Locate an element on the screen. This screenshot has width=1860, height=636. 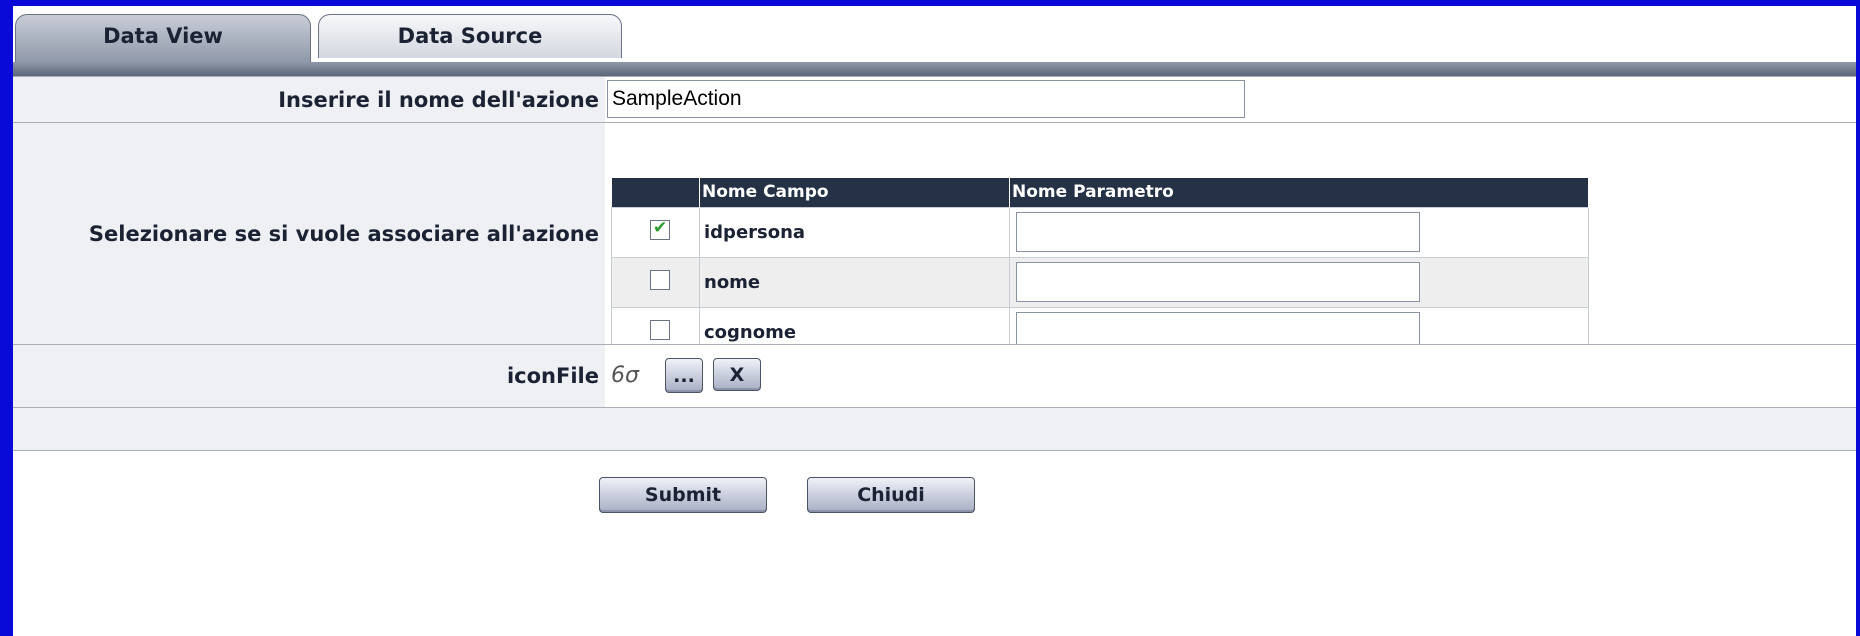
table-row: idpersona is located at coordinates (1100, 232).